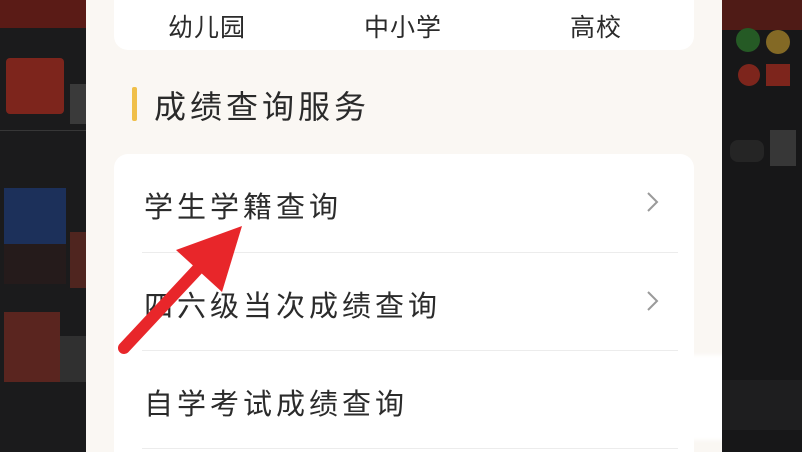 The height and width of the screenshot is (452, 802). What do you see at coordinates (276, 404) in the screenshot?
I see `service-item-label: 自学考试成绩查询` at bounding box center [276, 404].